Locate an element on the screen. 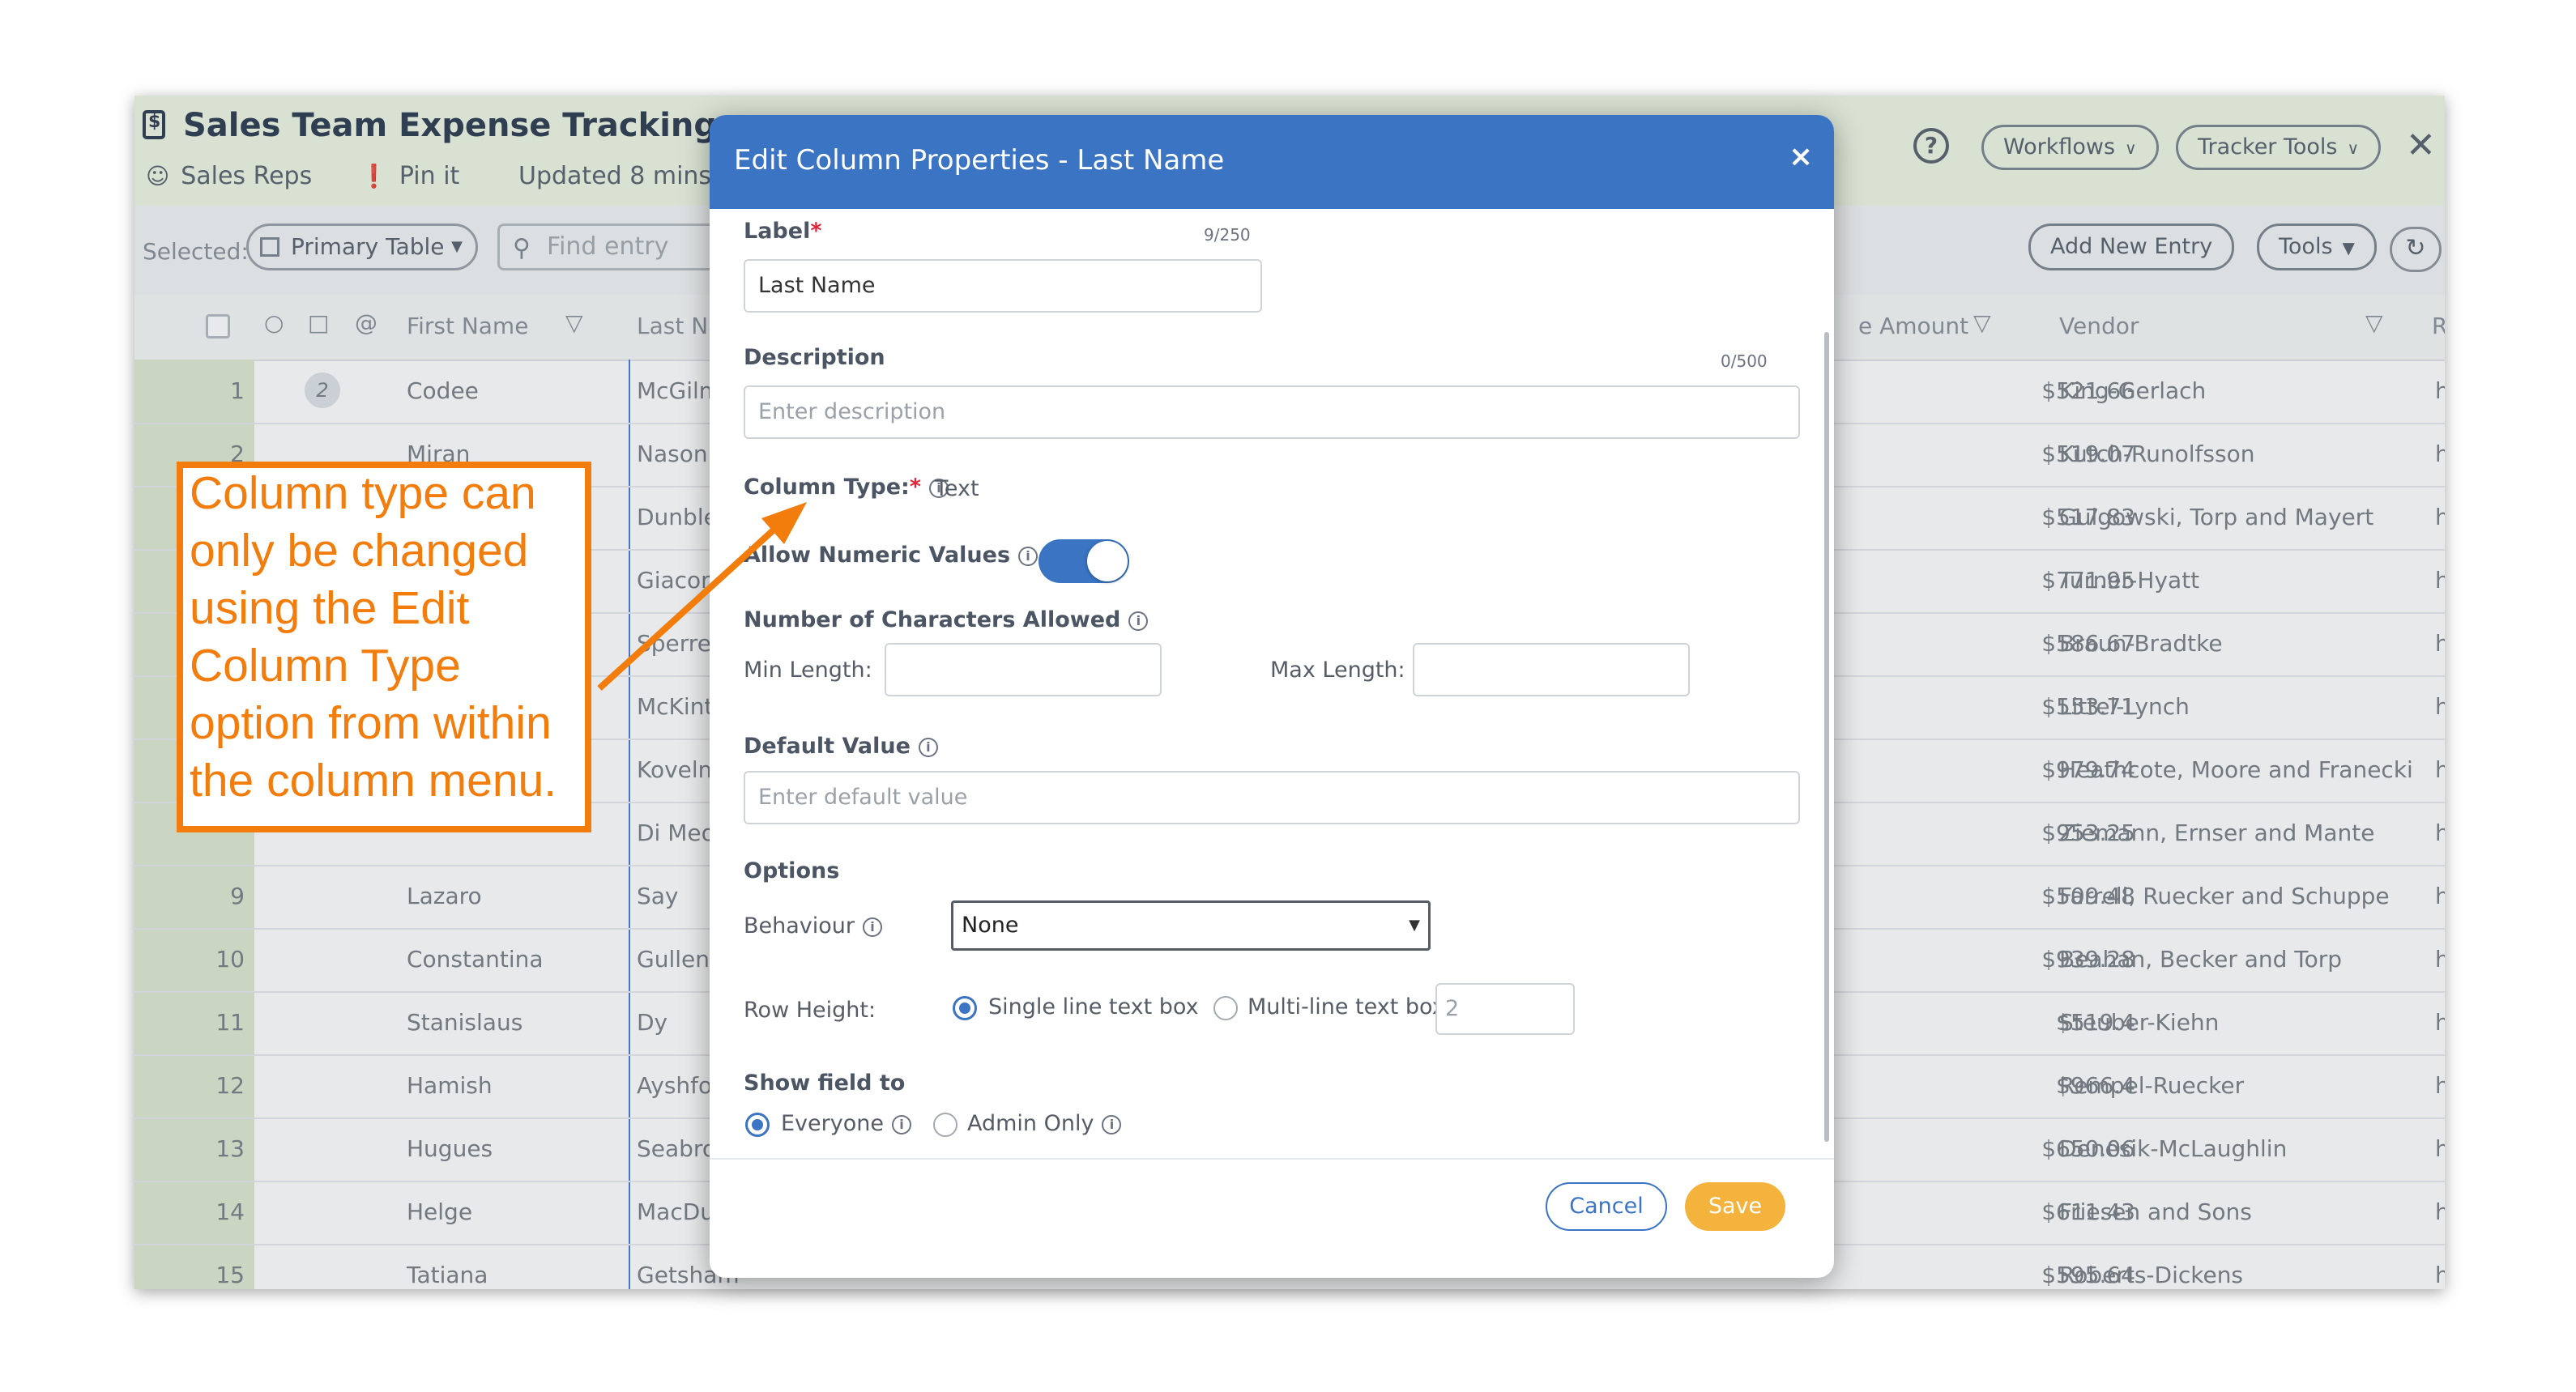 The image size is (2576, 1392). arrow-shaft is located at coordinates (690, 606).